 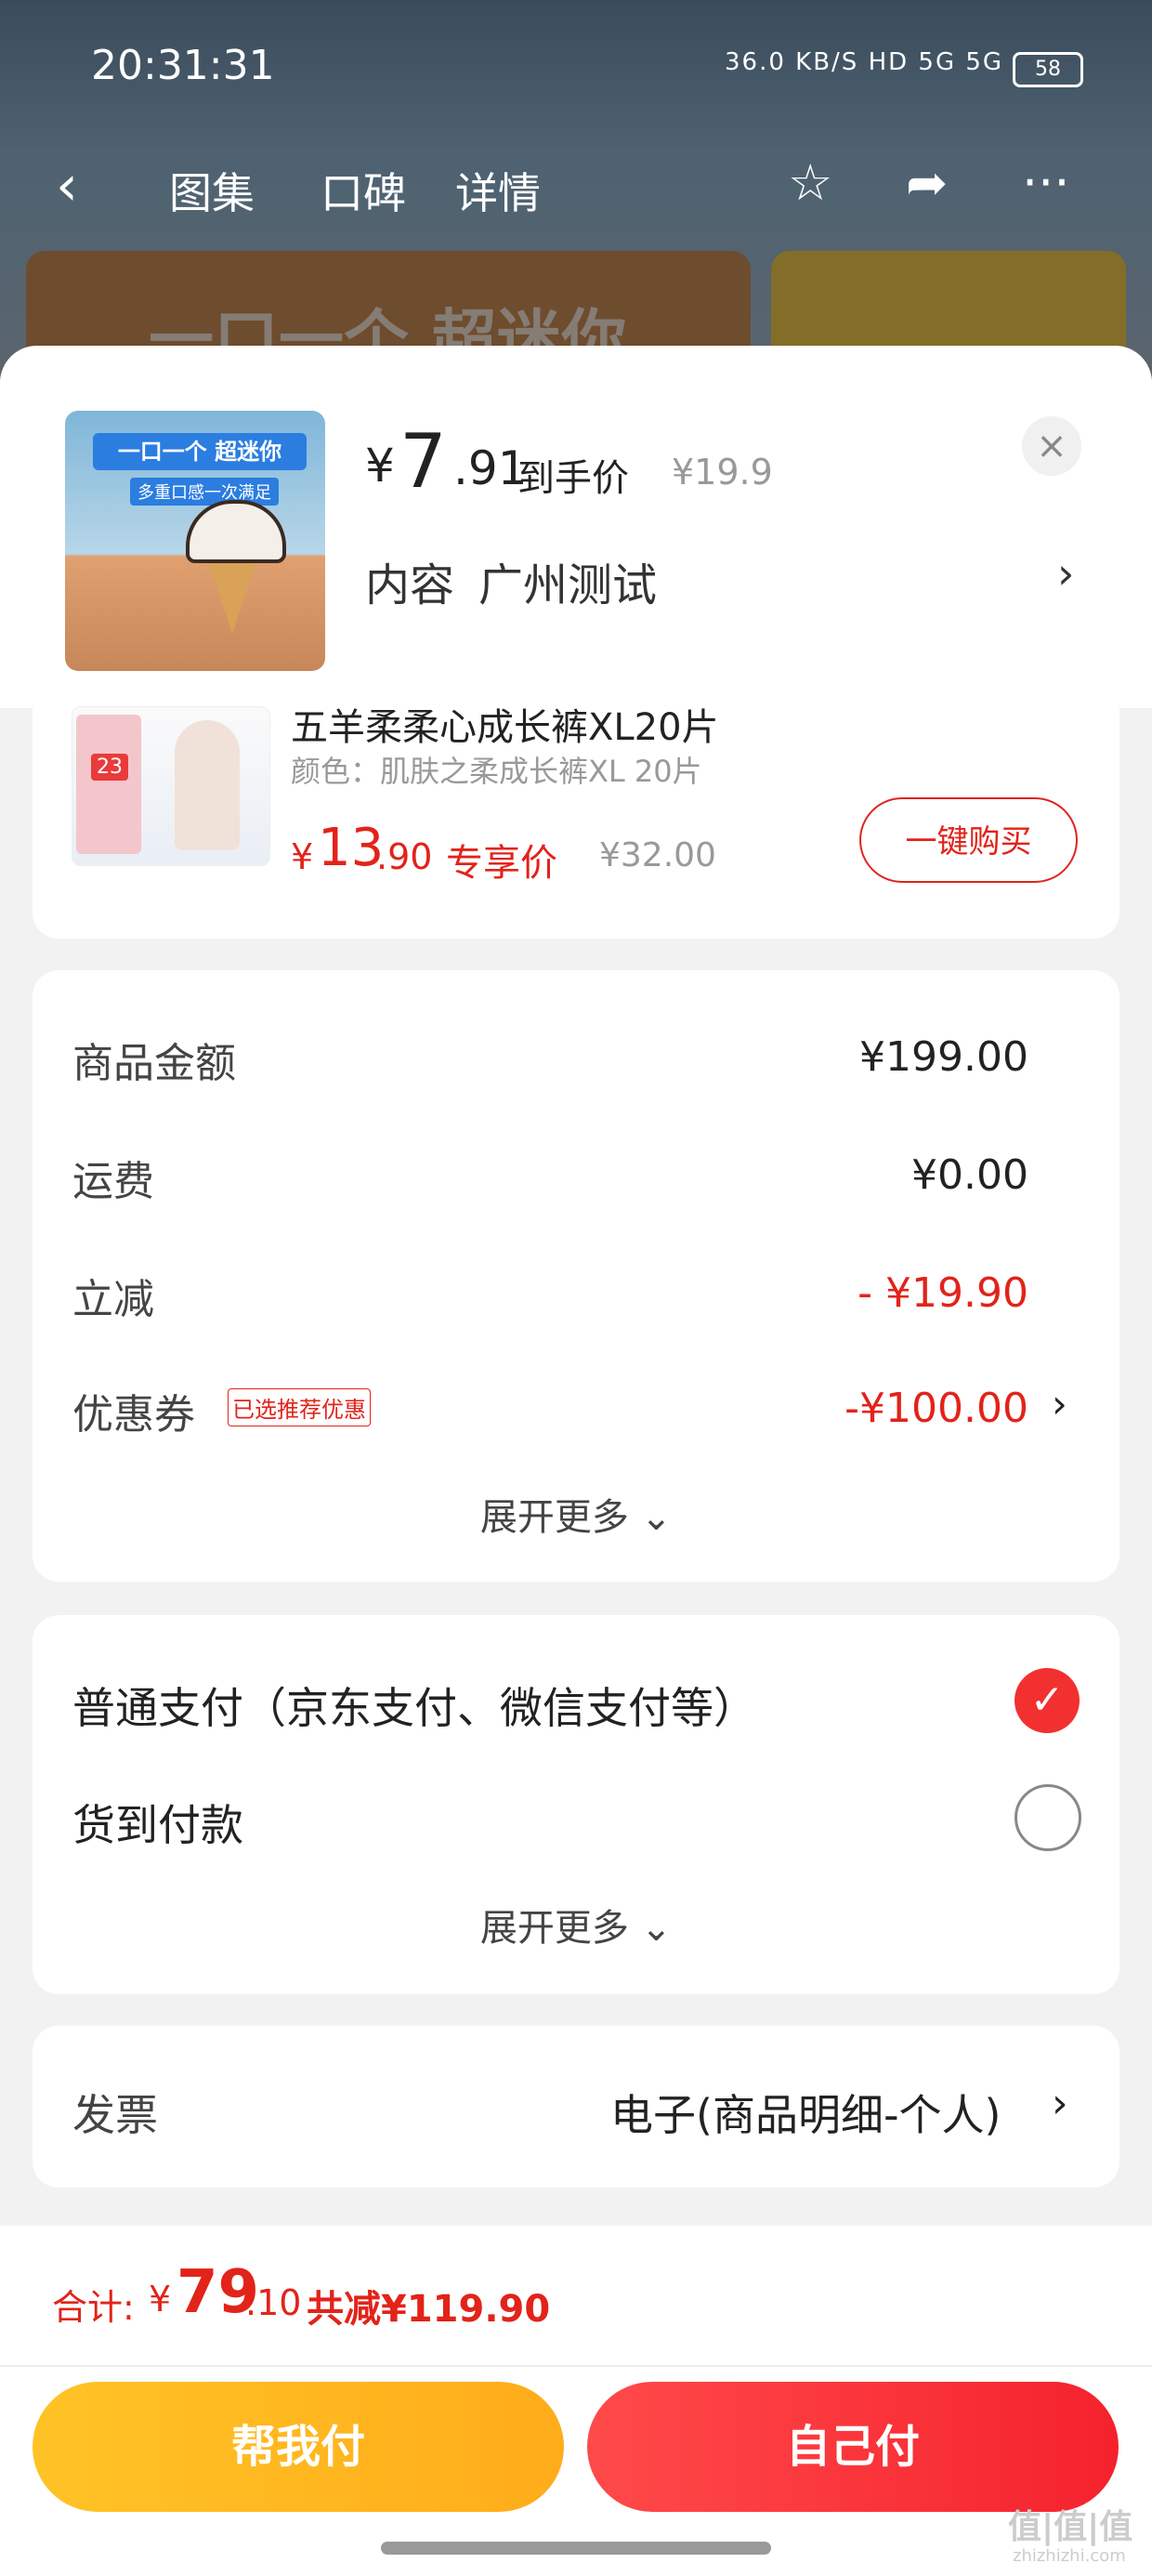 What do you see at coordinates (429, 2309) in the screenshot?
I see `total-savings: 共减¥119.90` at bounding box center [429, 2309].